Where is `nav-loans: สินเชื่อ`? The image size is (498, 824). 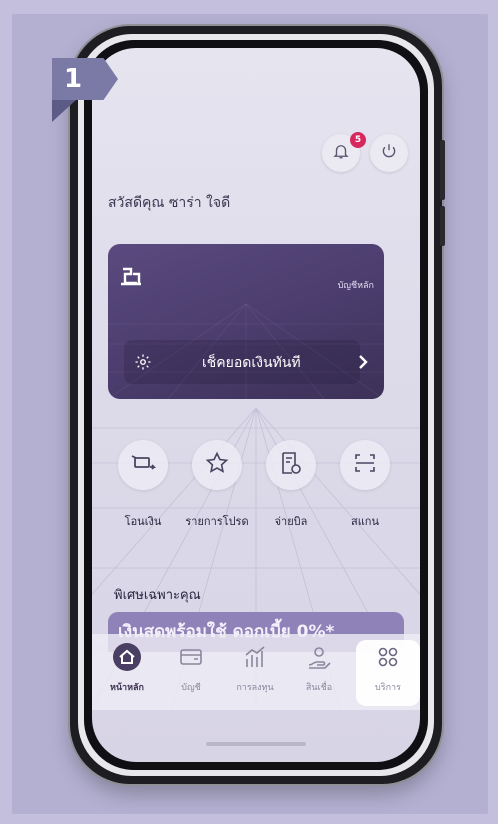 nav-loans: สินเชื่อ is located at coordinates (319, 672).